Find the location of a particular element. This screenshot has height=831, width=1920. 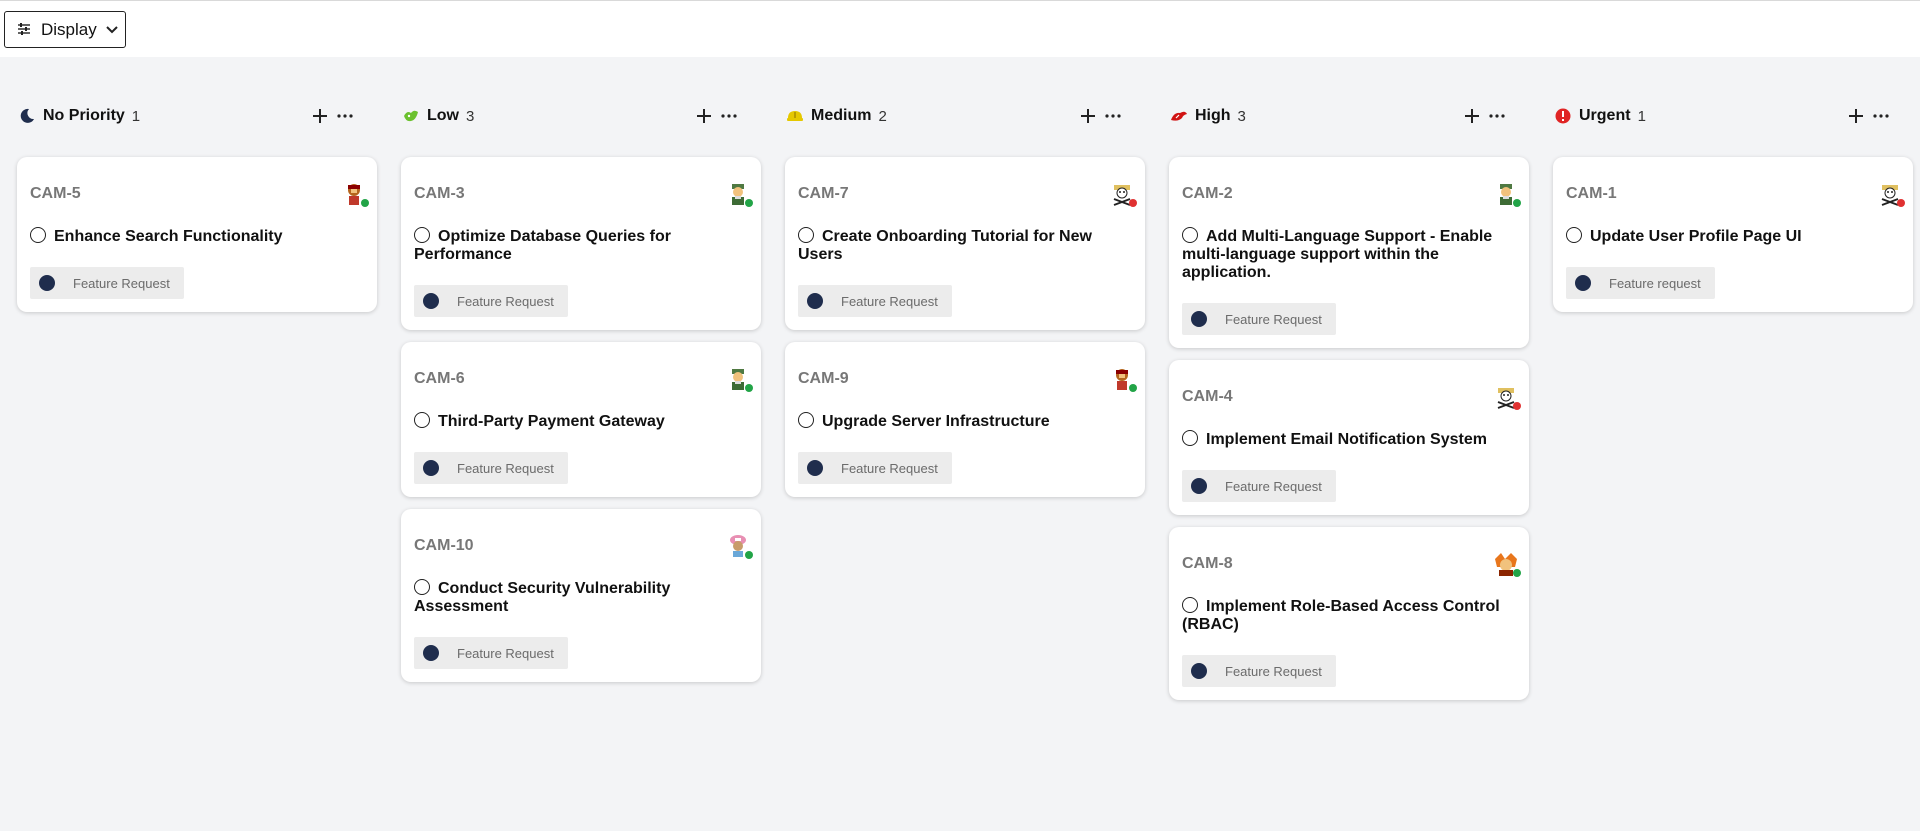

sliders-icon is located at coordinates (24, 30).